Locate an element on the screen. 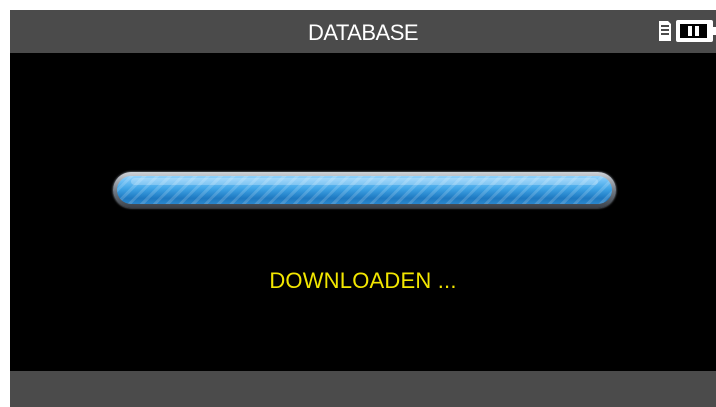  progress-bar is located at coordinates (364, 190).